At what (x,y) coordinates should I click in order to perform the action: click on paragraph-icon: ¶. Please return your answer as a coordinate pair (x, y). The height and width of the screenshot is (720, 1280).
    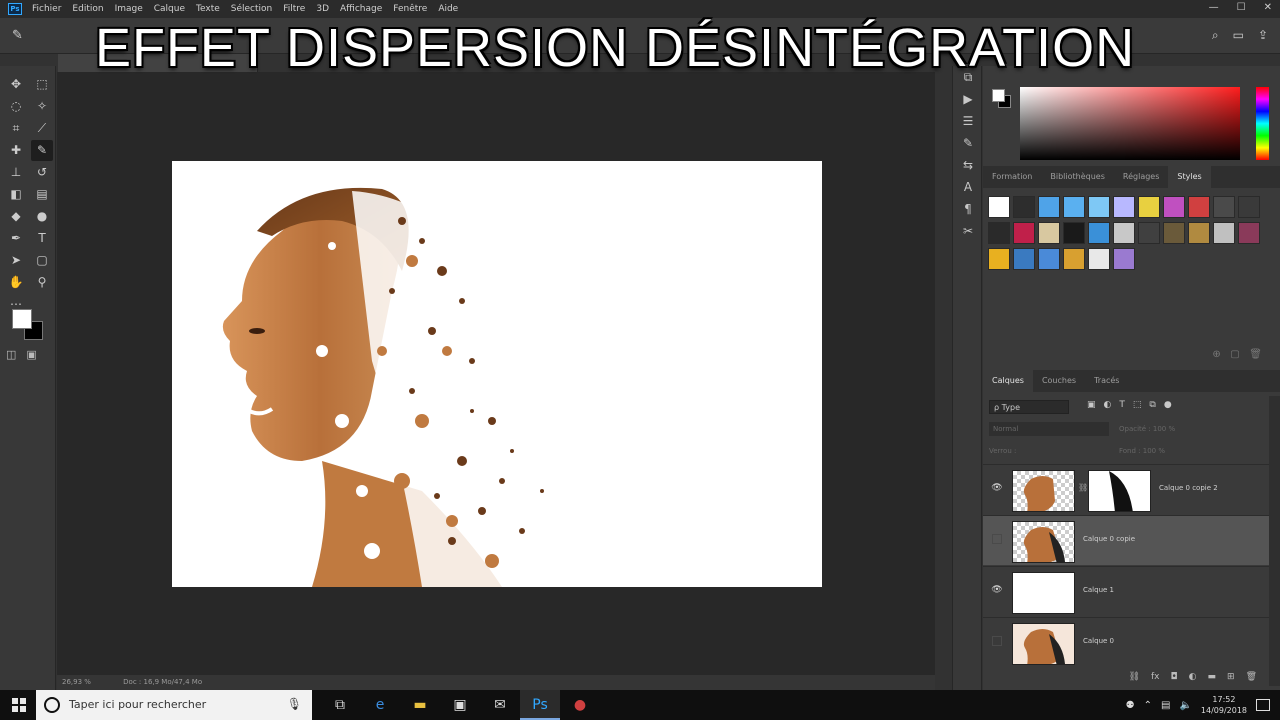
    Looking at the image, I should click on (968, 209).